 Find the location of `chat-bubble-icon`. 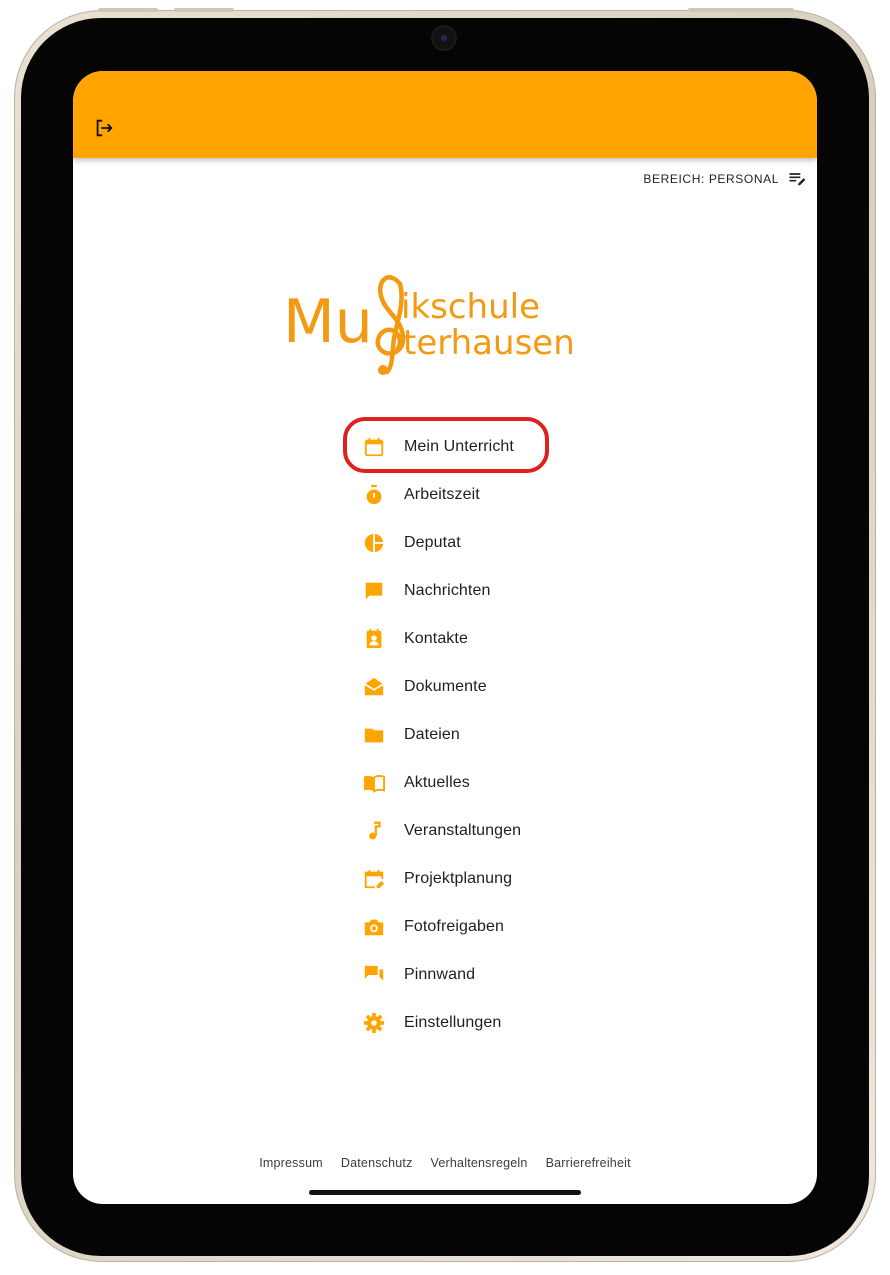

chat-bubble-icon is located at coordinates (374, 591).